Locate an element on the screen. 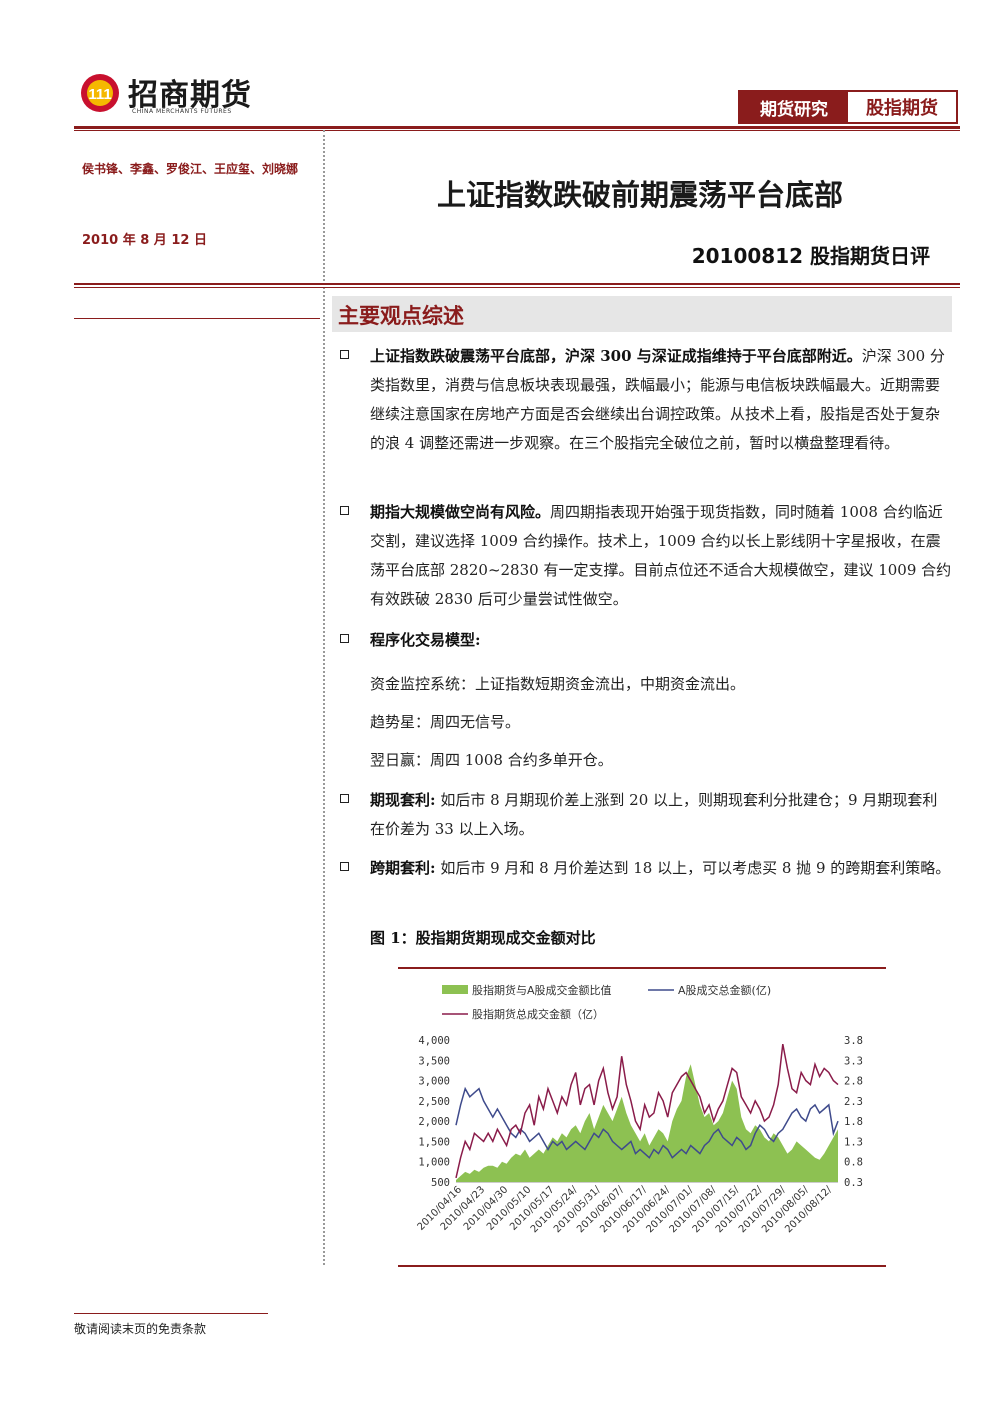 The height and width of the screenshot is (1403, 992). y-left-tick-label: 3,500 is located at coordinates (434, 1061).